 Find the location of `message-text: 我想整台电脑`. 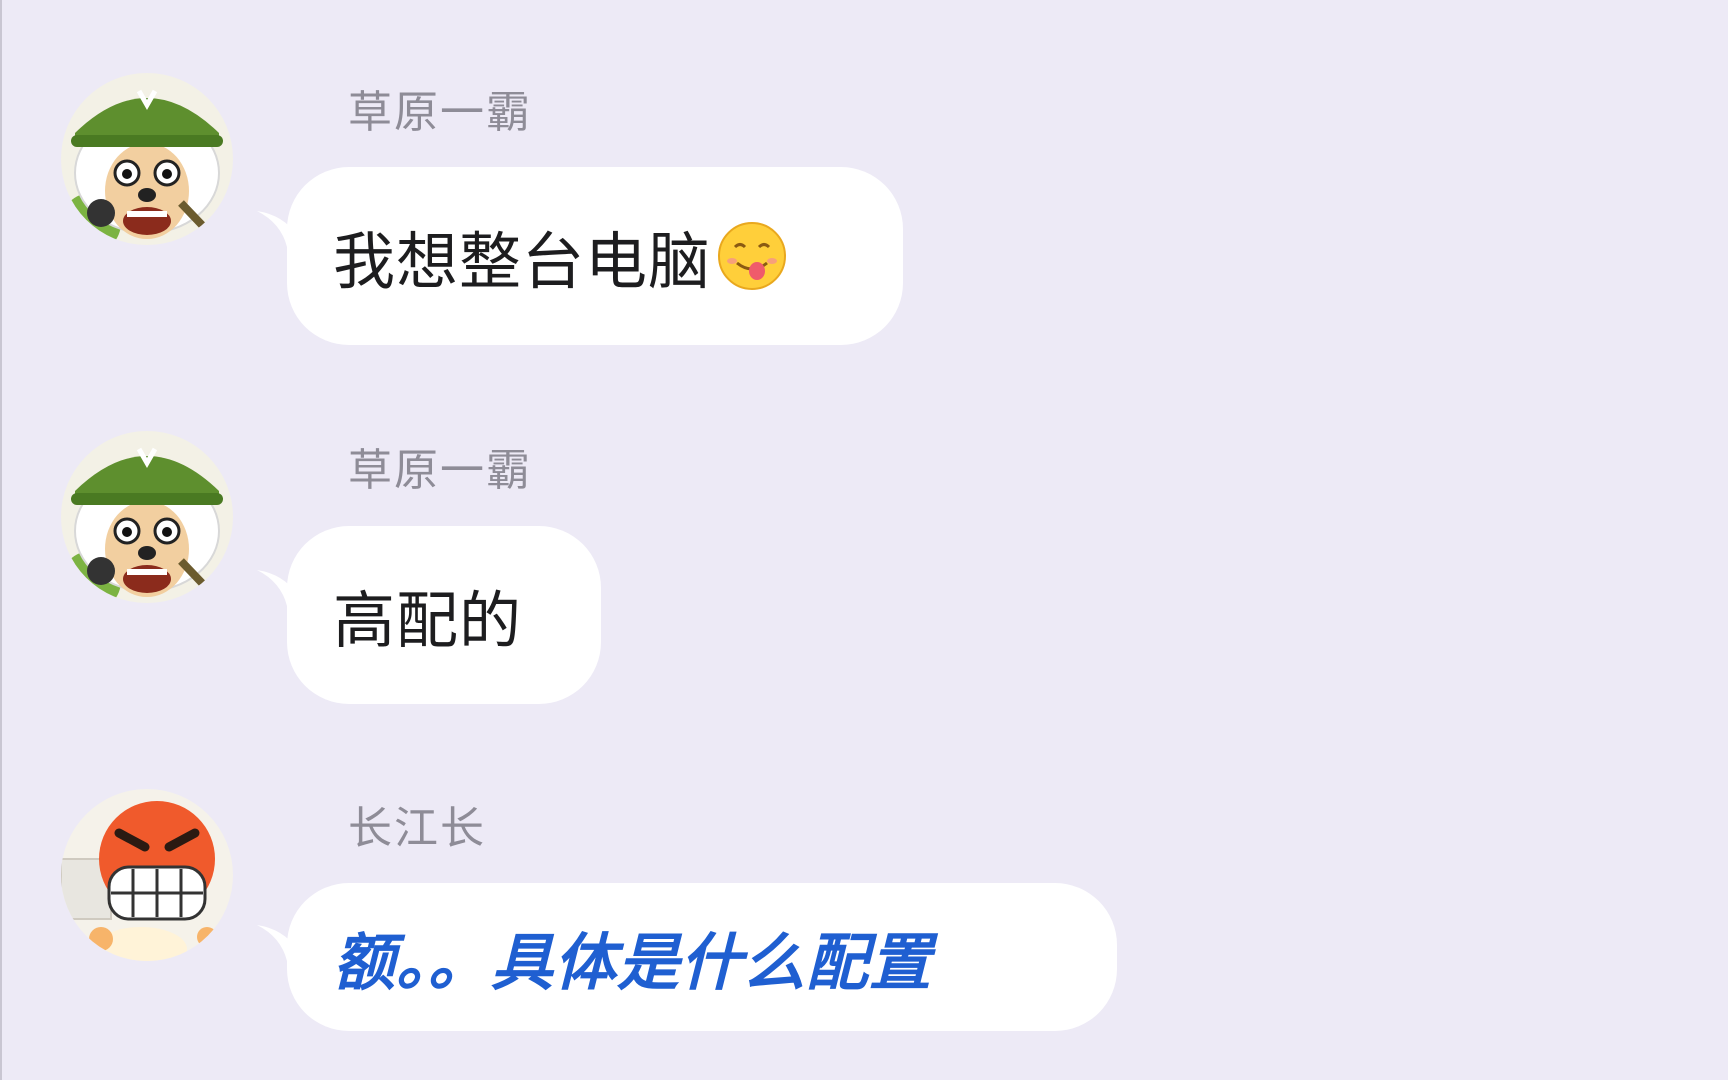

message-text: 我想整台电脑 is located at coordinates (522, 261).